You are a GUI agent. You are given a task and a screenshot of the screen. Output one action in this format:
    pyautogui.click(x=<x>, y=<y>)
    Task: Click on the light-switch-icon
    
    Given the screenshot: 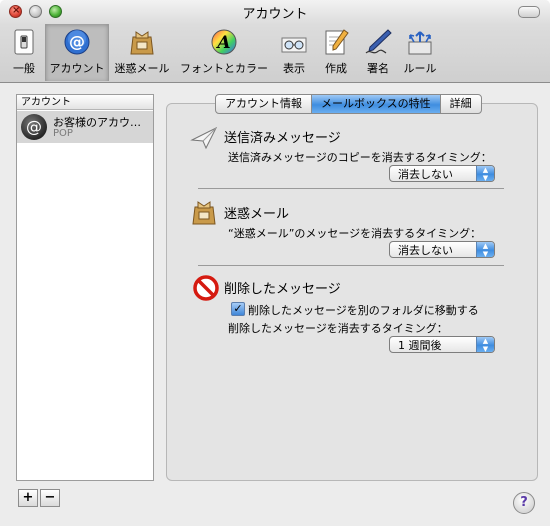 What is the action you would take?
    pyautogui.click(x=24, y=42)
    